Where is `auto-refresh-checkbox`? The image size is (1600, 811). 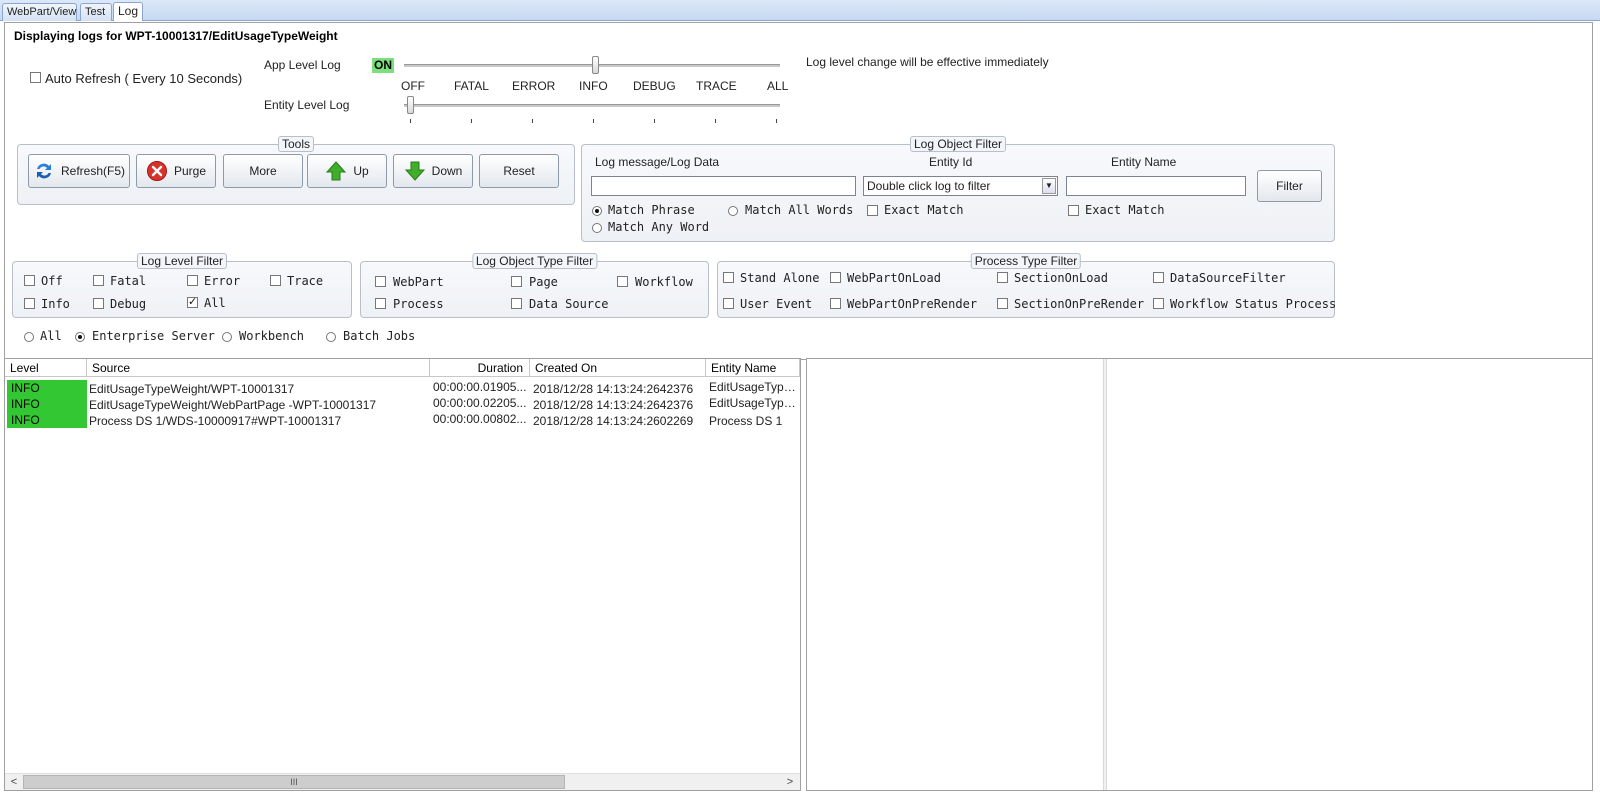
auto-refresh-checkbox is located at coordinates (35, 77).